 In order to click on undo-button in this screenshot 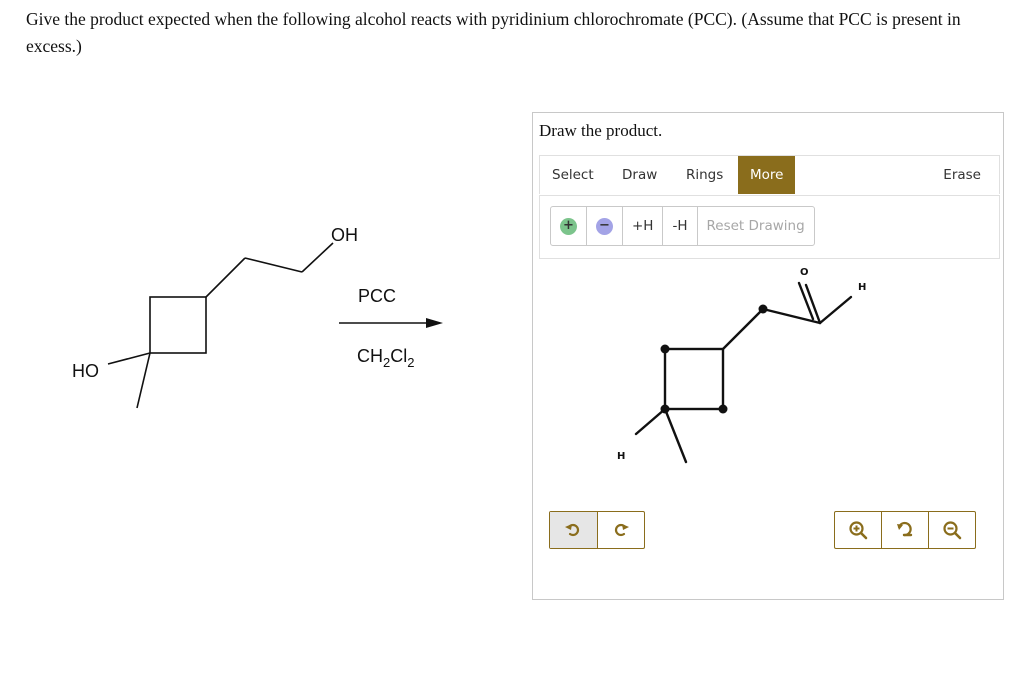, I will do `click(574, 530)`.